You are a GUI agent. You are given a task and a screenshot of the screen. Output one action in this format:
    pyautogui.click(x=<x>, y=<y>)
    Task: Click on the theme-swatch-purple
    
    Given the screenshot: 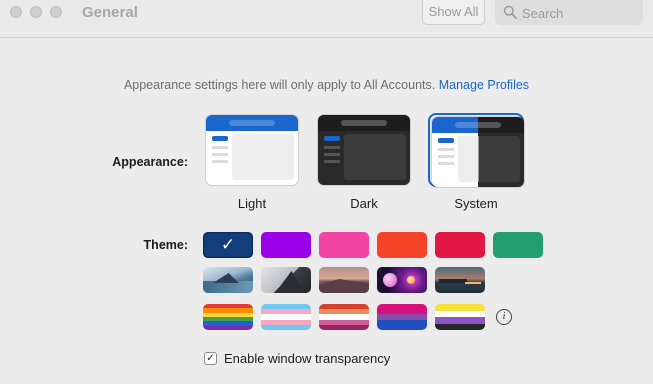 What is the action you would take?
    pyautogui.click(x=286, y=245)
    